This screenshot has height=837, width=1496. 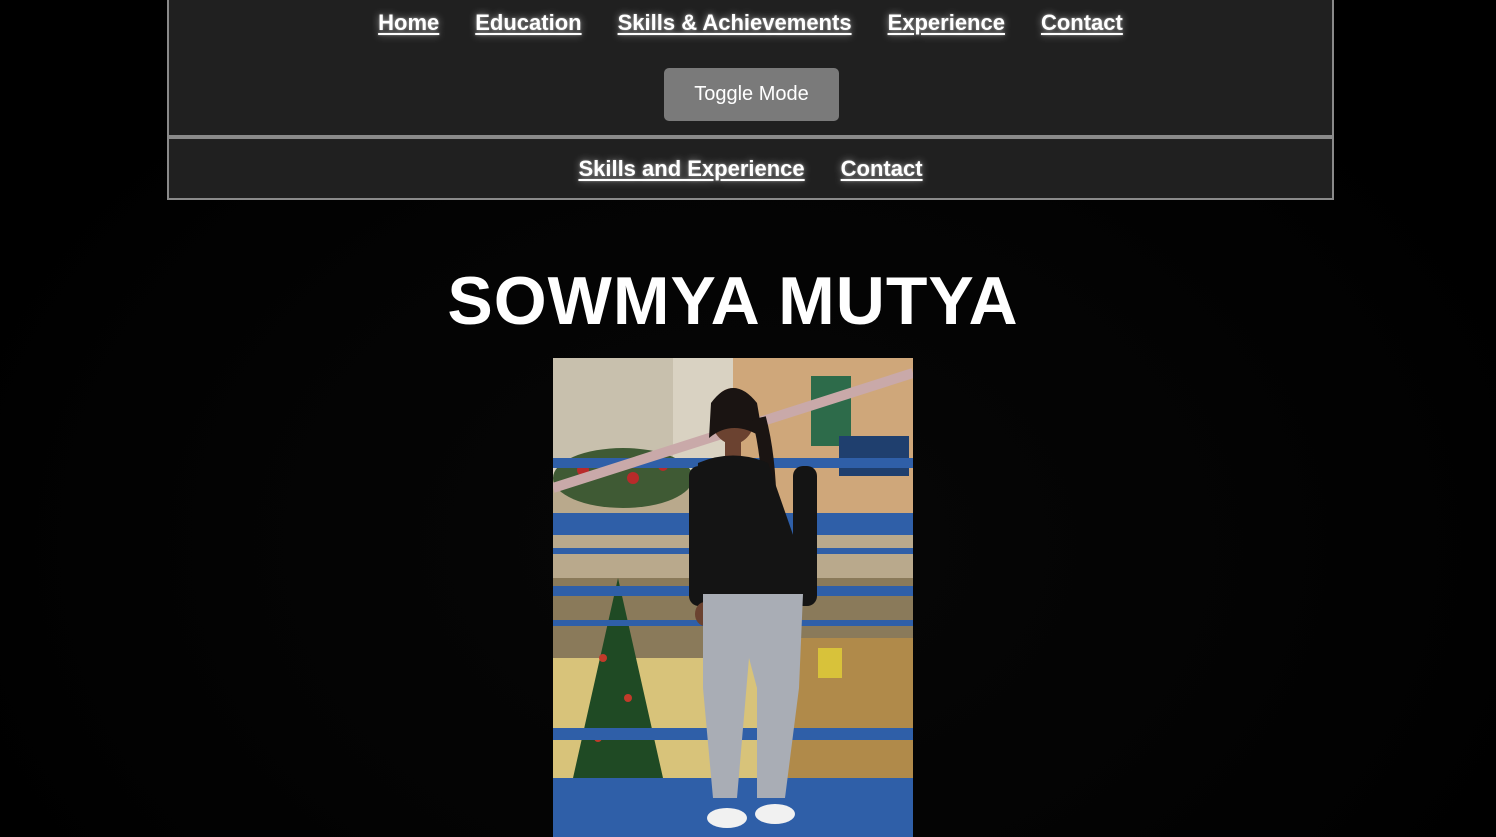 I want to click on nav-link-home: Home, so click(x=408, y=23).